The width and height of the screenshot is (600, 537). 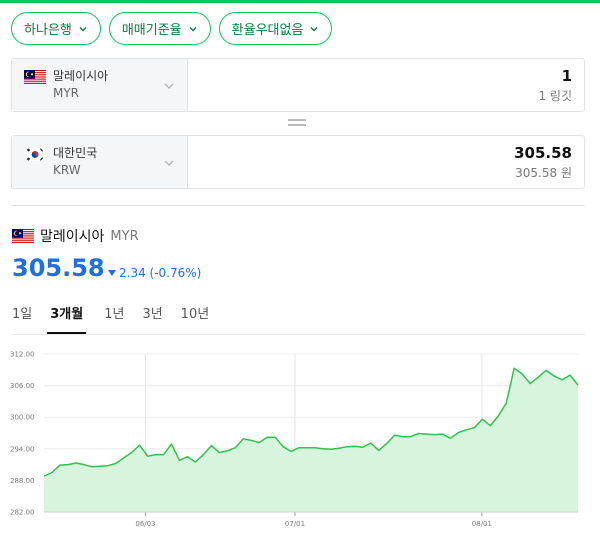 What do you see at coordinates (22, 449) in the screenshot?
I see `y-tick-label: 294.00` at bounding box center [22, 449].